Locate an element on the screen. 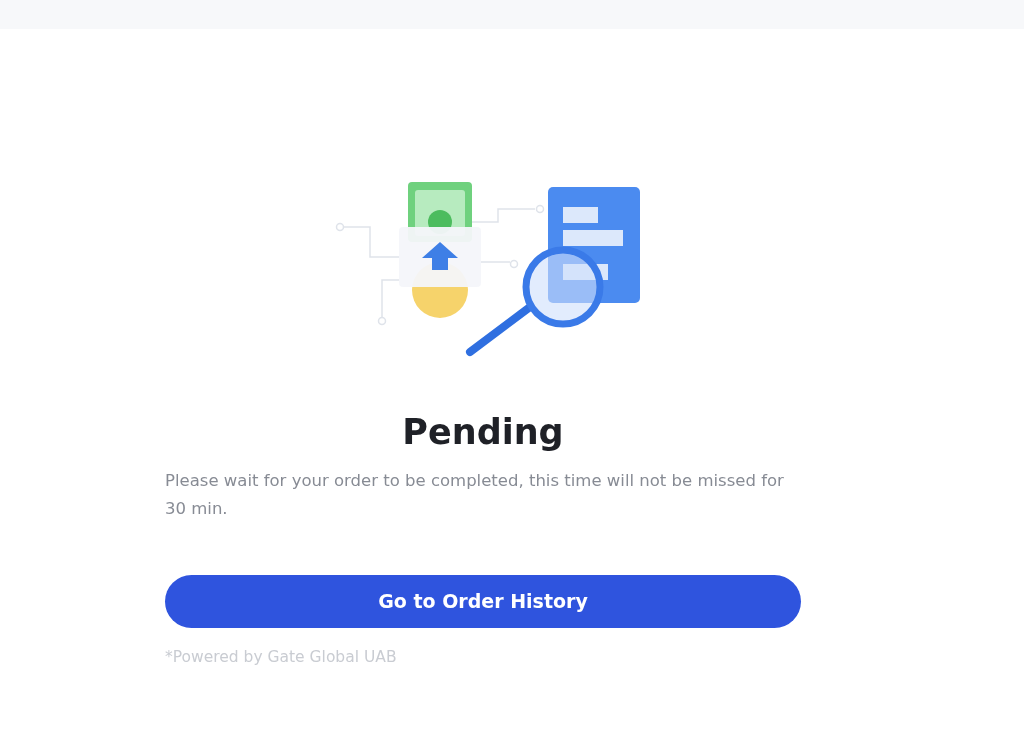  status-title: Pending is located at coordinates (483, 432).